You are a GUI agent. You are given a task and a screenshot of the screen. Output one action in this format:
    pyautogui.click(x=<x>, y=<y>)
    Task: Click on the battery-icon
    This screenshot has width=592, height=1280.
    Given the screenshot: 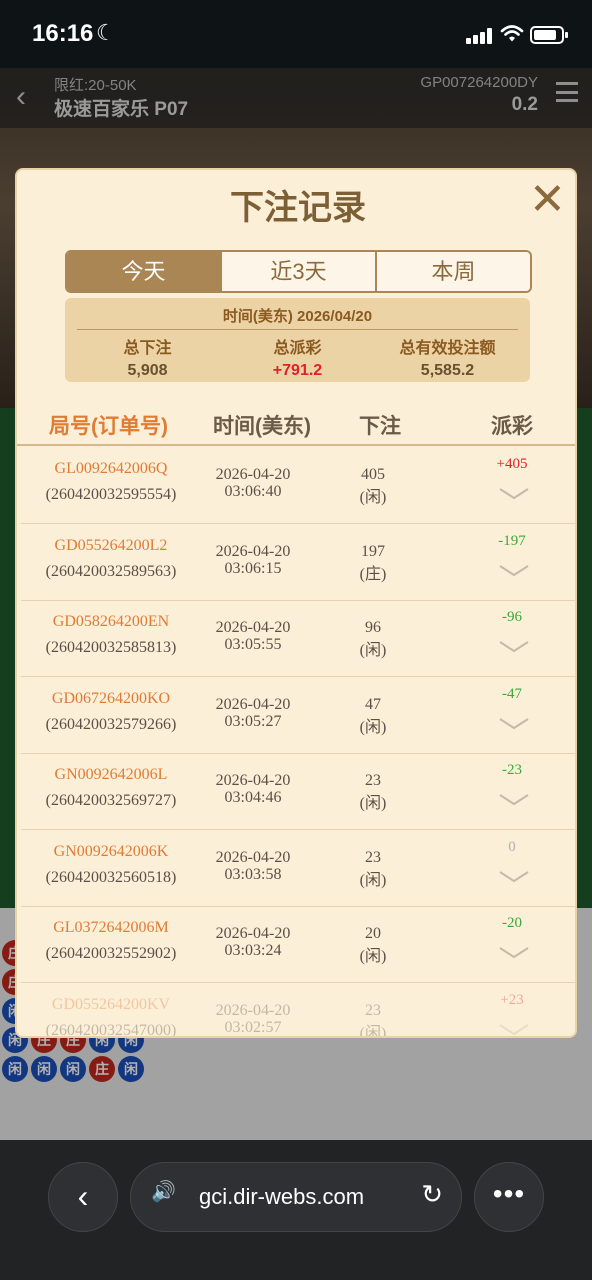 What is the action you would take?
    pyautogui.click(x=549, y=35)
    